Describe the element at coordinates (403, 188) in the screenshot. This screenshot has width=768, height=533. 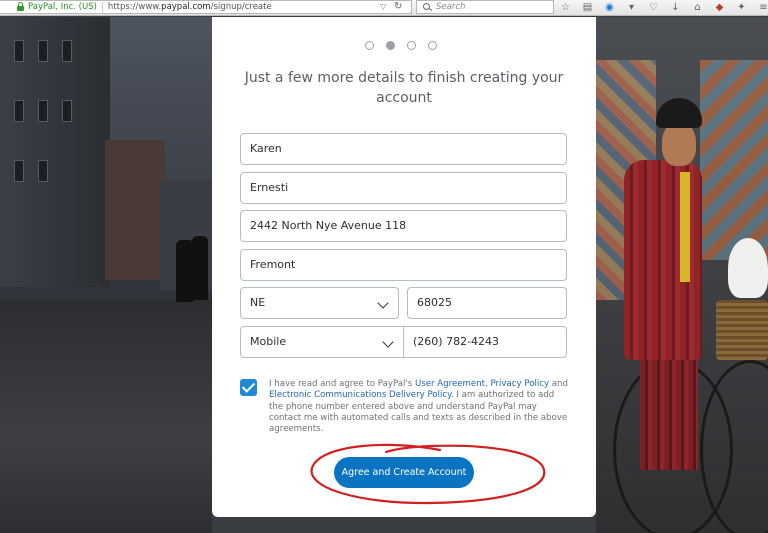
I see `last-name-field: Ernesti` at that location.